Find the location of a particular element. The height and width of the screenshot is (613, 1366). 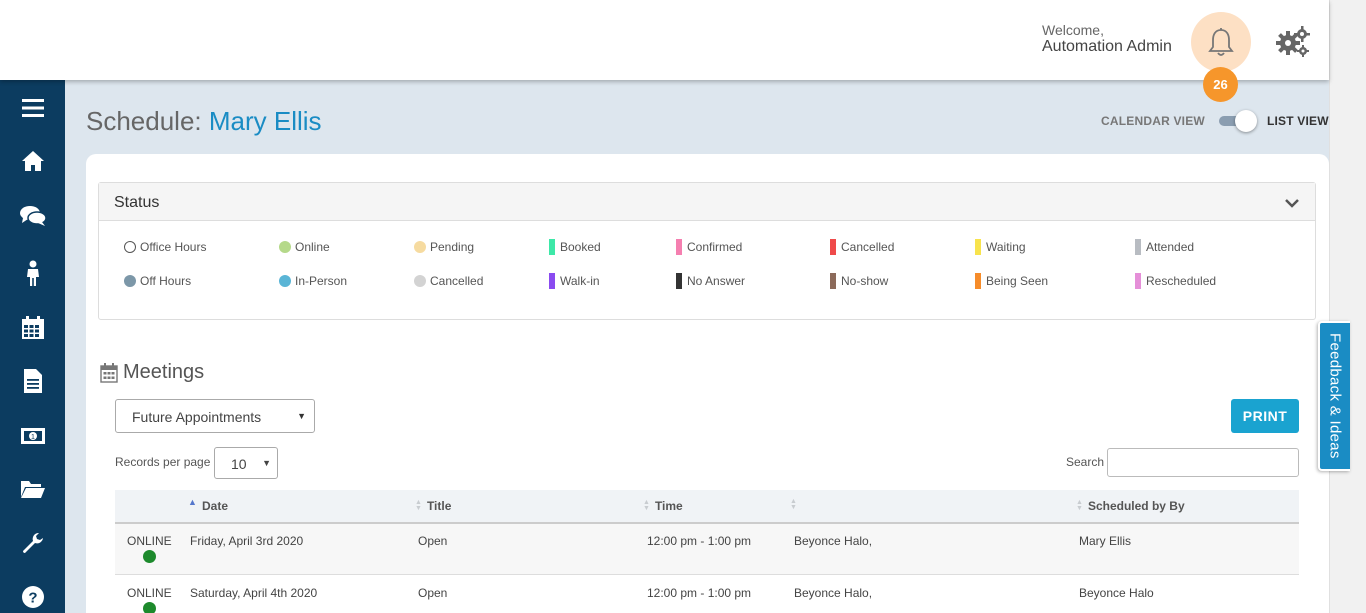

appointment-filter-value: Future Appointments is located at coordinates (197, 417).